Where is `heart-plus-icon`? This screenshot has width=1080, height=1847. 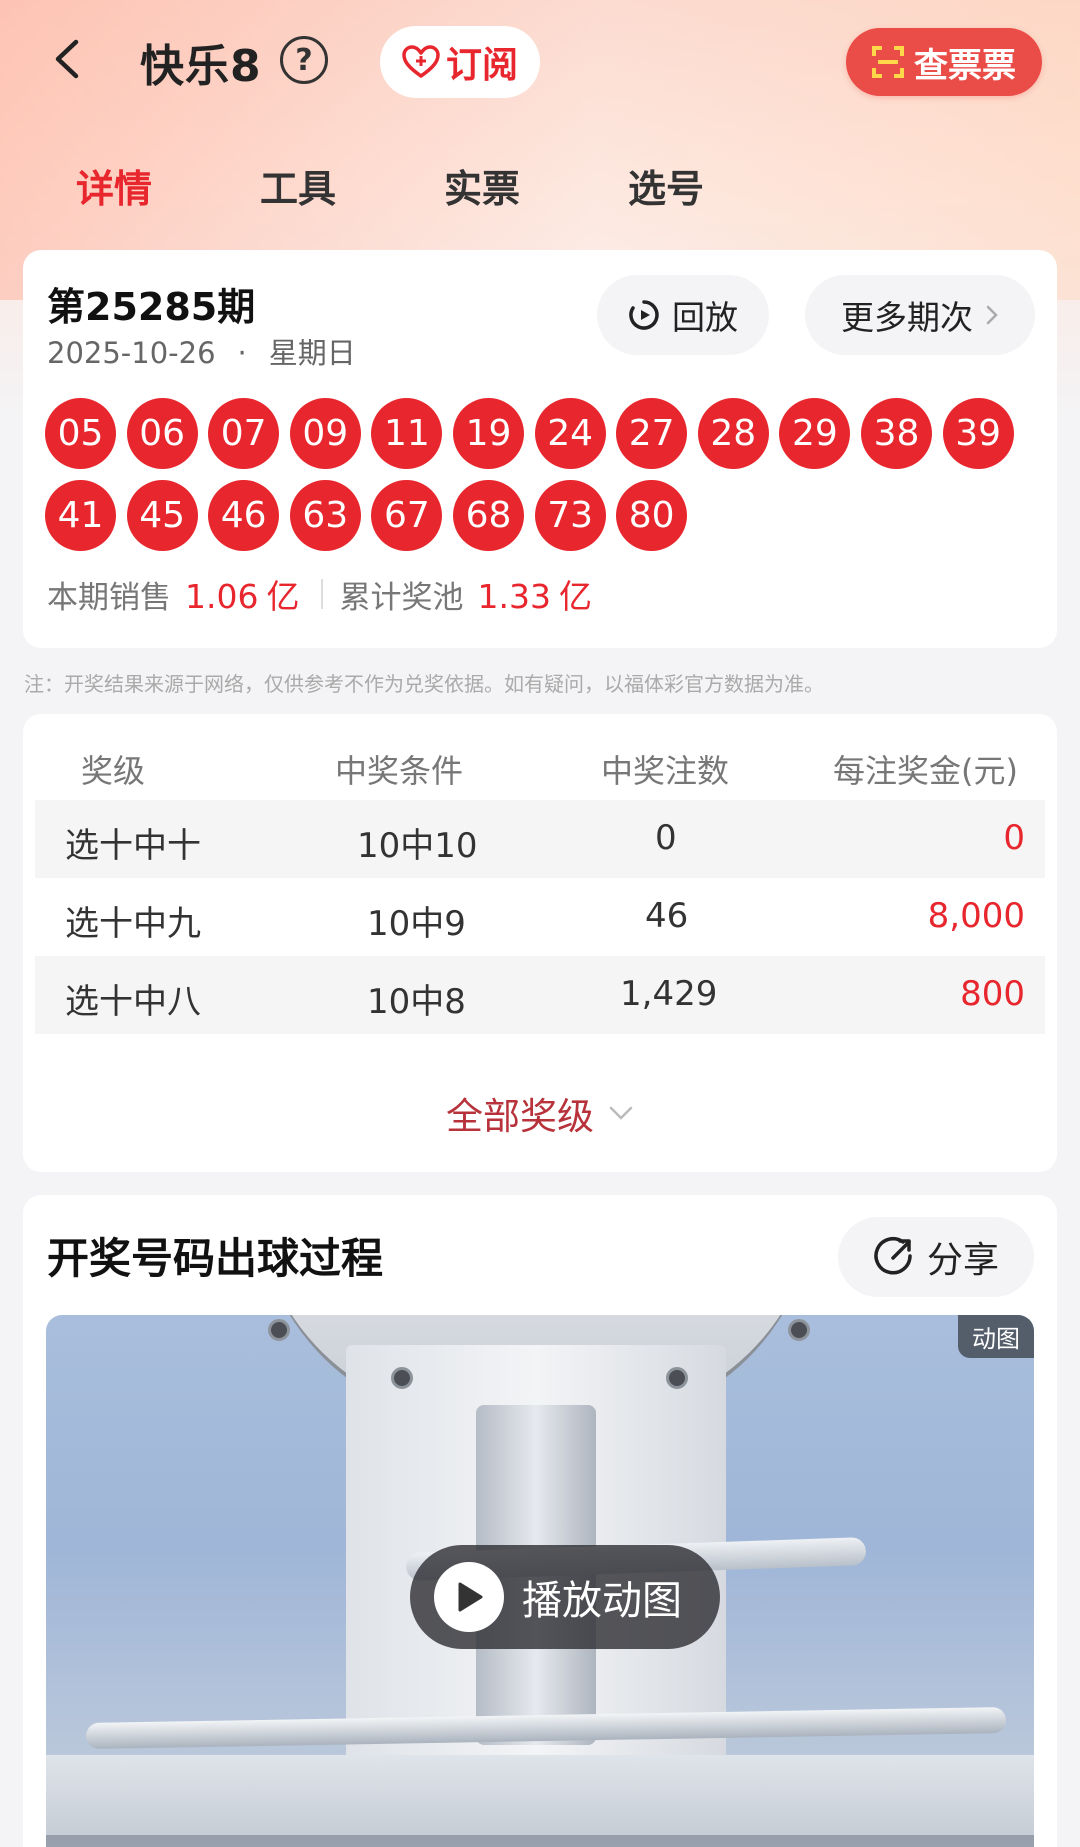
heart-plus-icon is located at coordinates (421, 61).